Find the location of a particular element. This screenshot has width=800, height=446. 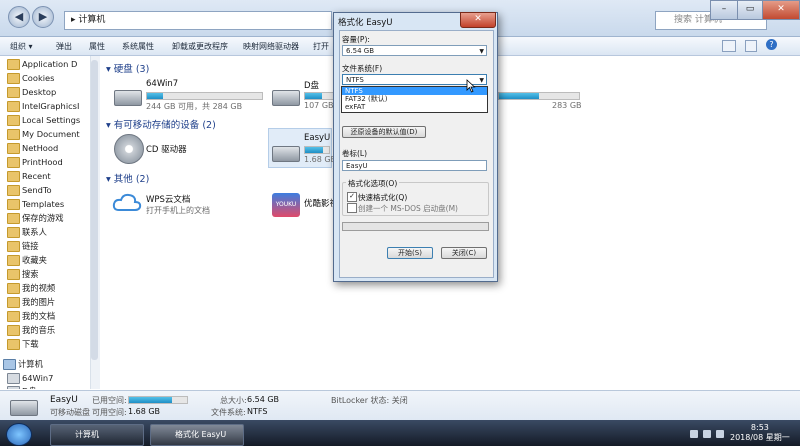

nav-item: SendTo is located at coordinates (29, 190).